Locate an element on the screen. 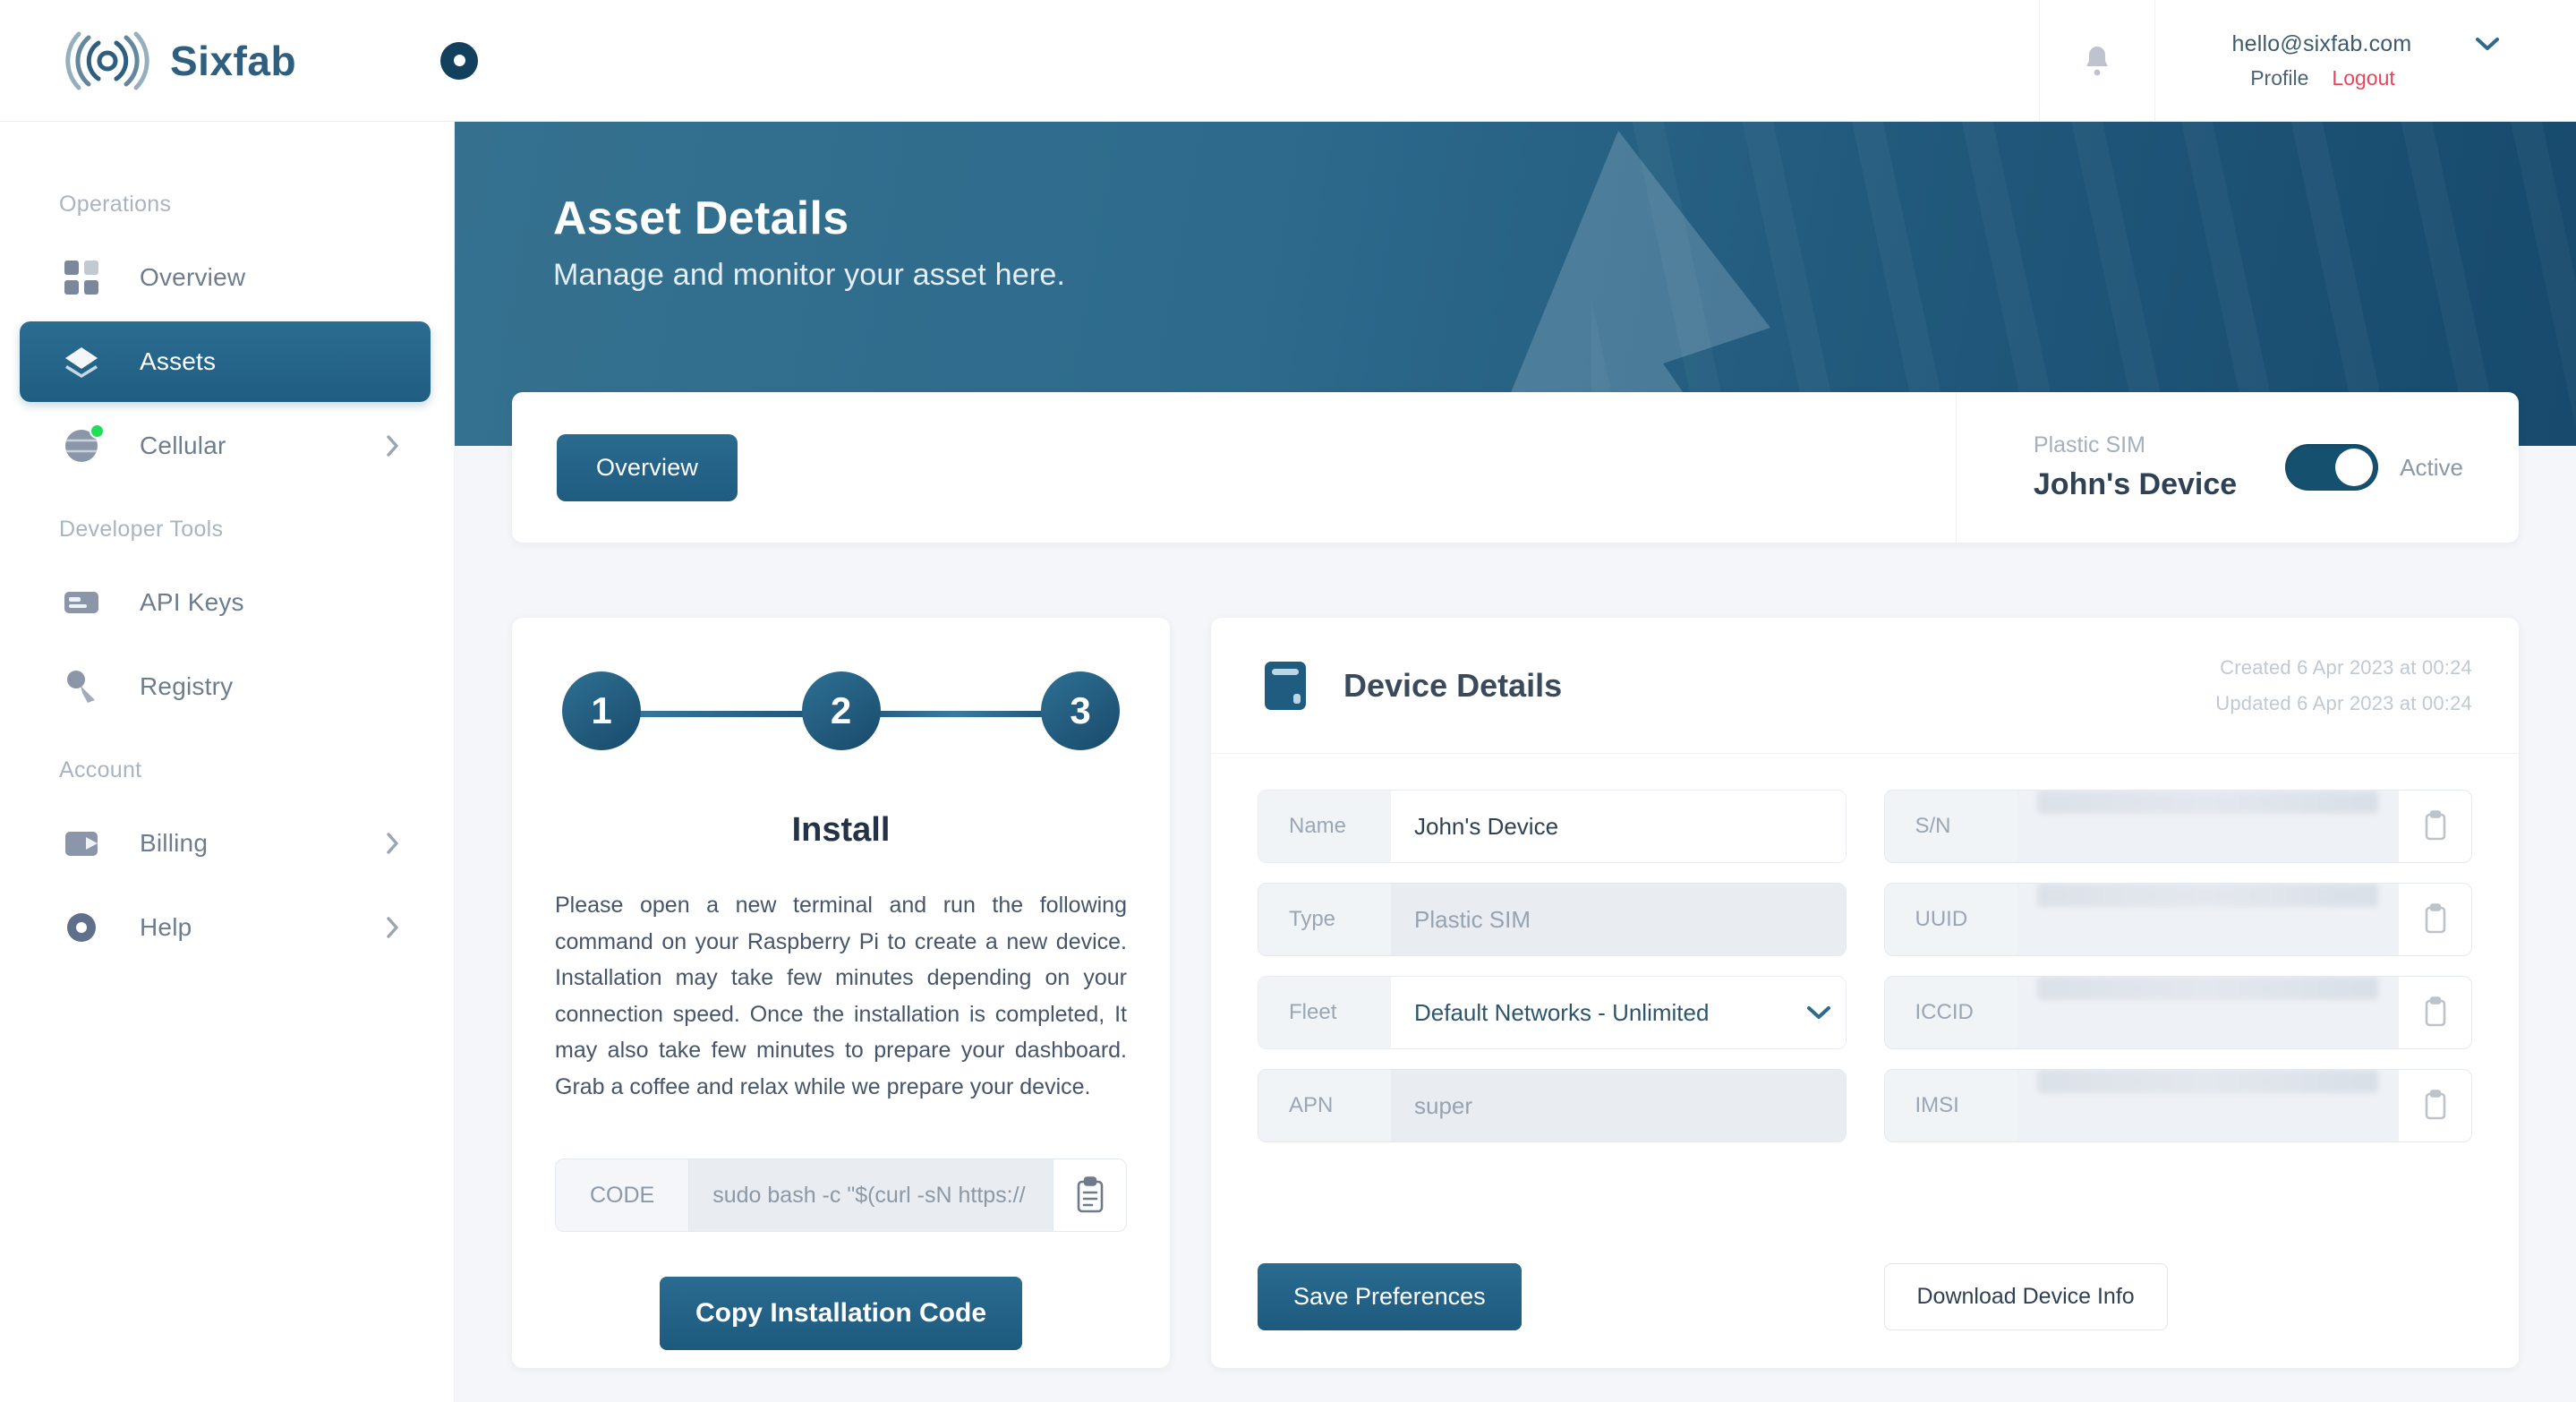  created-timestamp: Created 6 Apr 2023 at 00:24 is located at coordinates (2346, 667).